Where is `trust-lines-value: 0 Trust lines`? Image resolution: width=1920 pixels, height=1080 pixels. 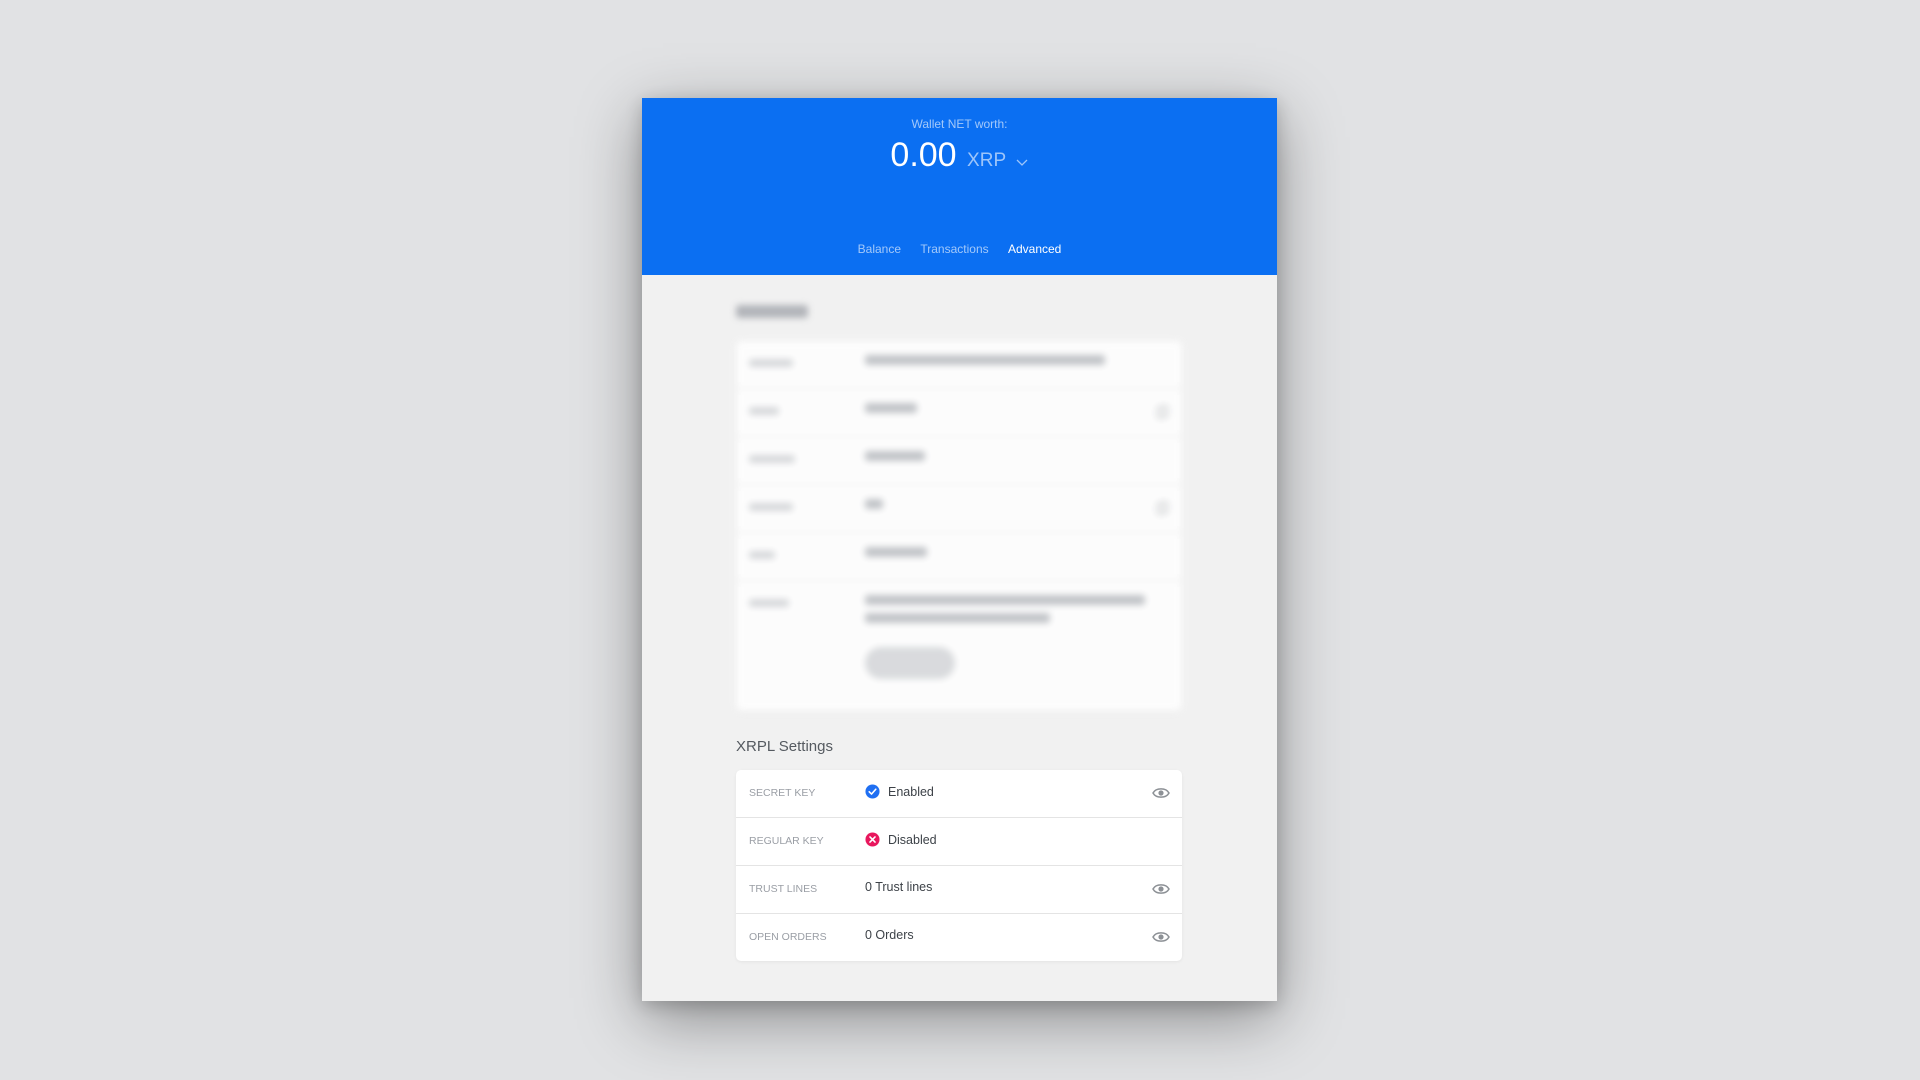
trust-lines-value: 0 Trust lines is located at coordinates (899, 887).